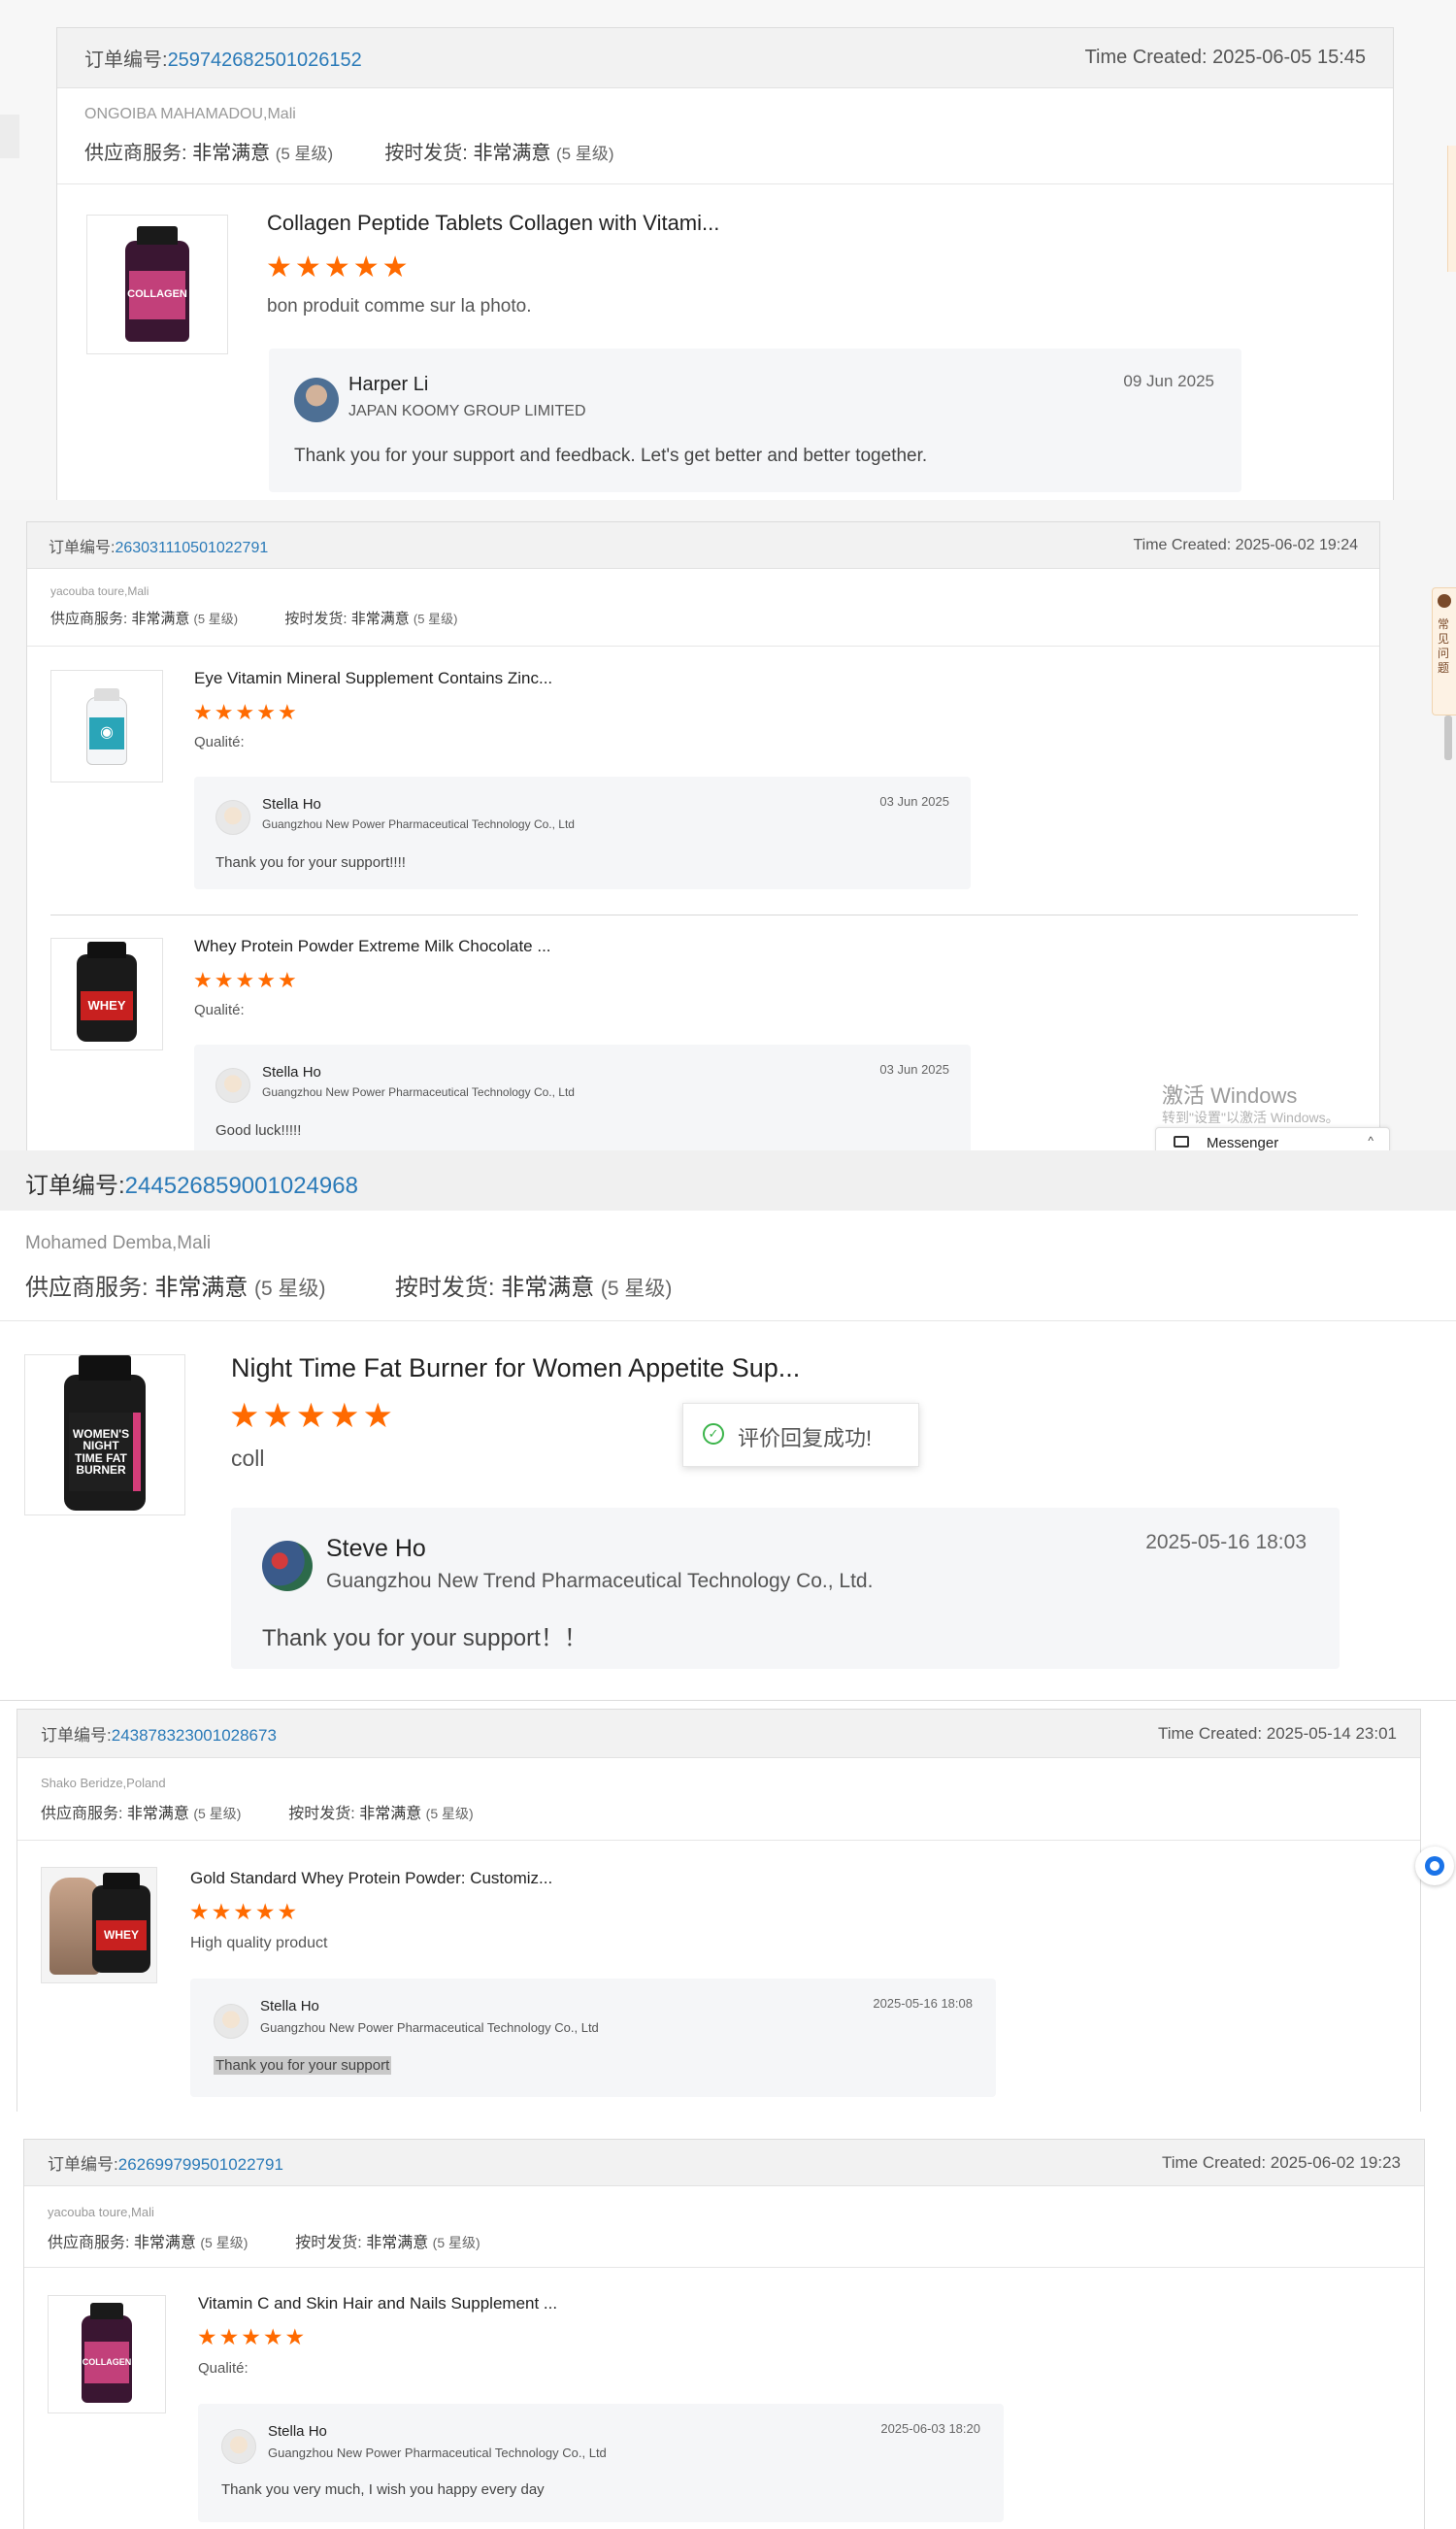 This screenshot has height=2529, width=1456. What do you see at coordinates (99, 591) in the screenshot?
I see `buyer-name: yacouba toure,Mali` at bounding box center [99, 591].